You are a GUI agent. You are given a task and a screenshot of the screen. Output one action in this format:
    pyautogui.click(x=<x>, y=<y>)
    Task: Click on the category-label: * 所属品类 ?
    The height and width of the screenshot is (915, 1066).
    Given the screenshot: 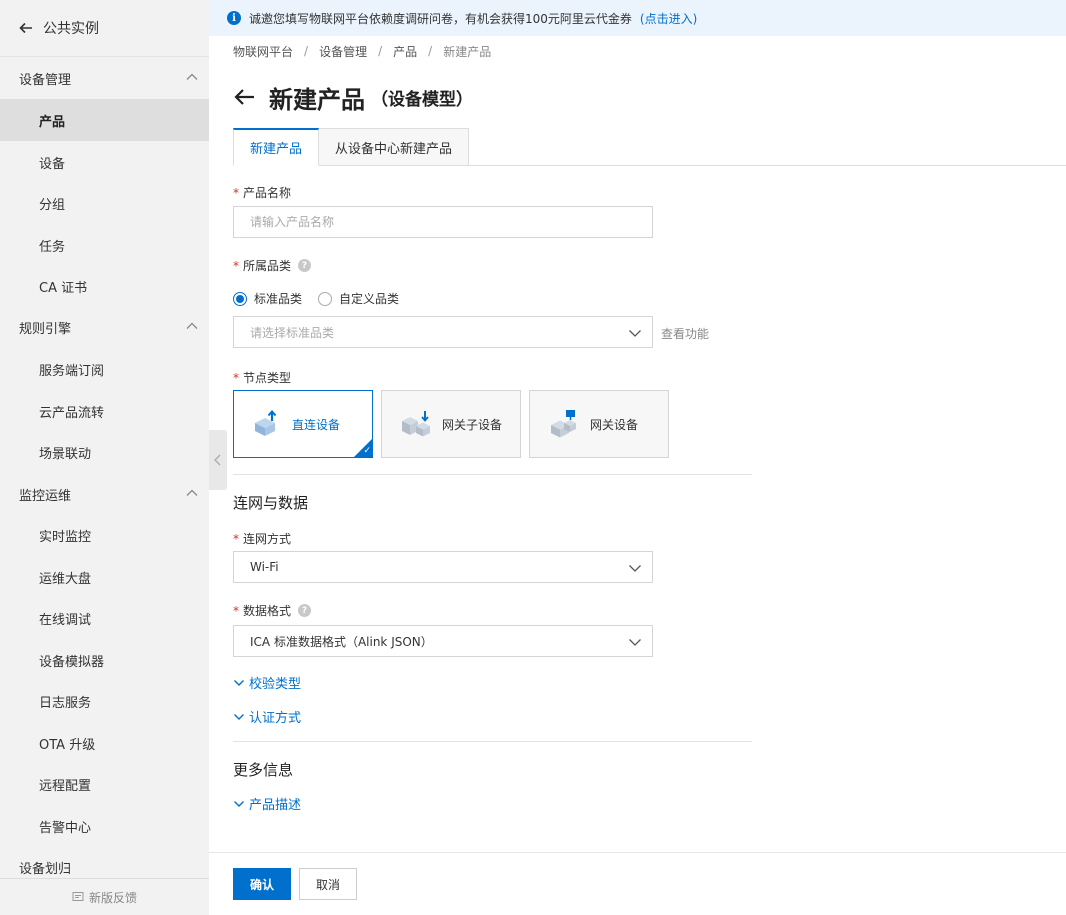 What is the action you would take?
    pyautogui.click(x=272, y=265)
    